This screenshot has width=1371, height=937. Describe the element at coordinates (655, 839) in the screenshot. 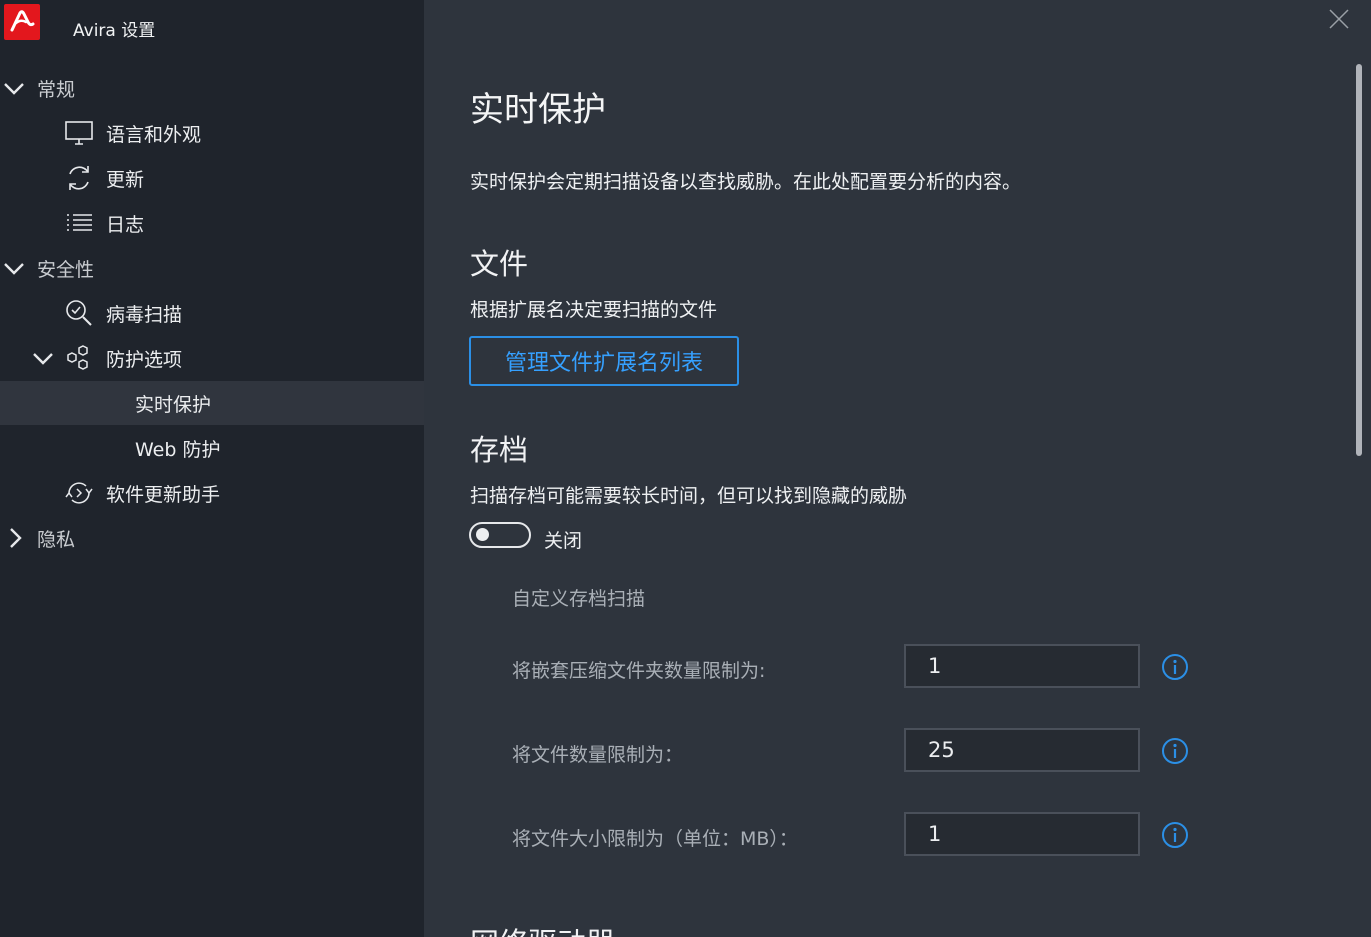

I see `file-size-limit-label: 将文件大小限制为（单位：MB）：` at that location.